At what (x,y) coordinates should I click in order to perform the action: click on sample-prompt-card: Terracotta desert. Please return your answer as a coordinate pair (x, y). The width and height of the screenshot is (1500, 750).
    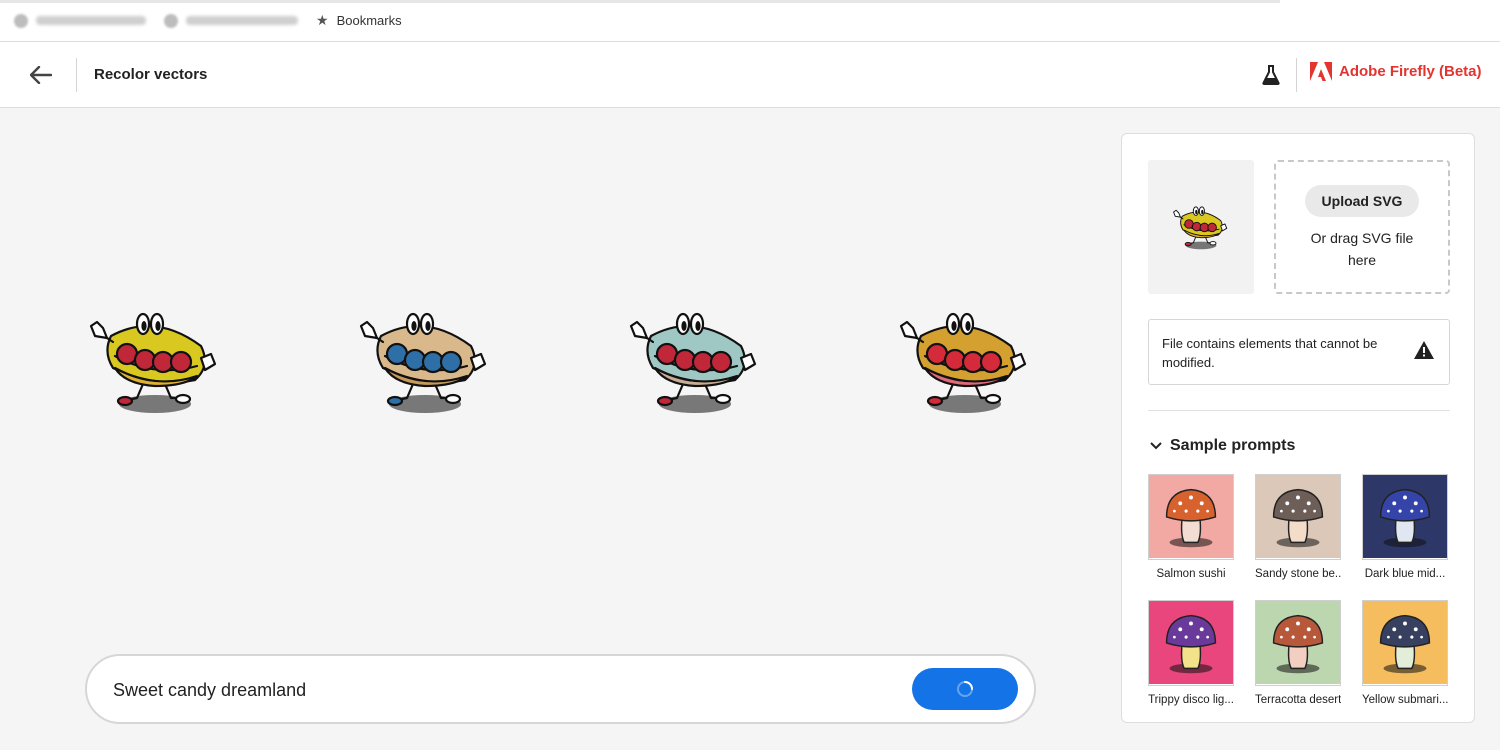
    Looking at the image, I should click on (1298, 653).